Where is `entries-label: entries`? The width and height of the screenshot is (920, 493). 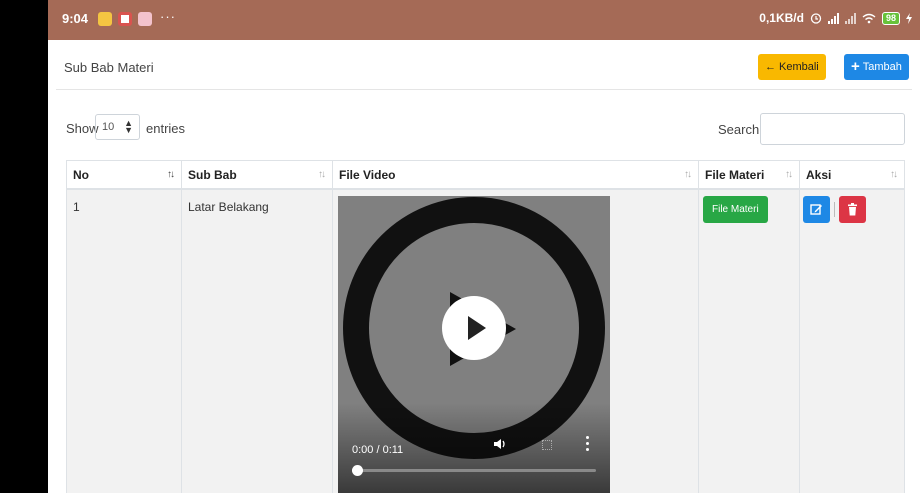 entries-label: entries is located at coordinates (166, 128).